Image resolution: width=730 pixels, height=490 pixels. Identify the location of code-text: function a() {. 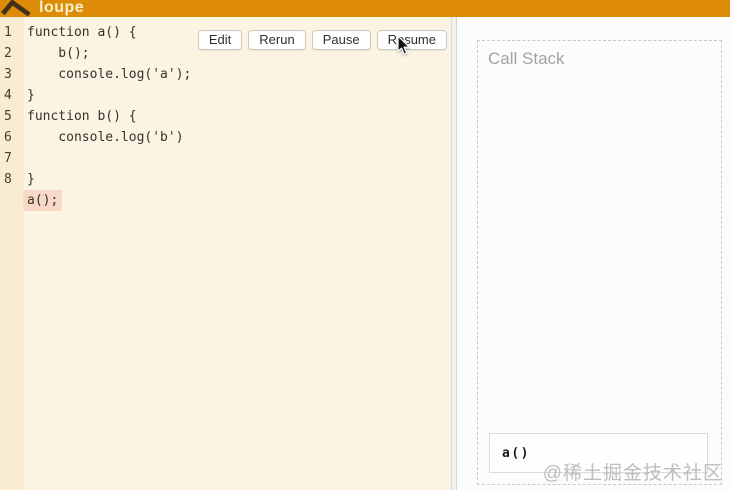
(82, 32).